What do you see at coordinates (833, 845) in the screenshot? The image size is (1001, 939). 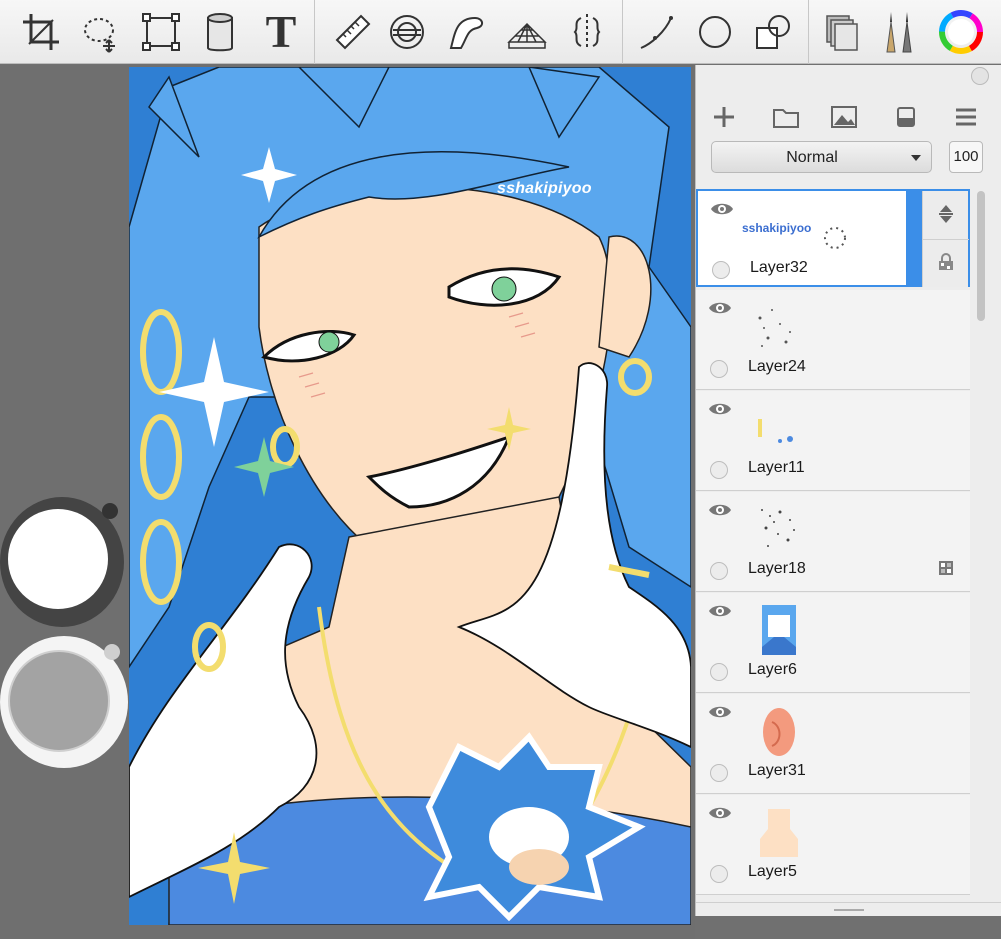 I see `layer-row: Layer5` at bounding box center [833, 845].